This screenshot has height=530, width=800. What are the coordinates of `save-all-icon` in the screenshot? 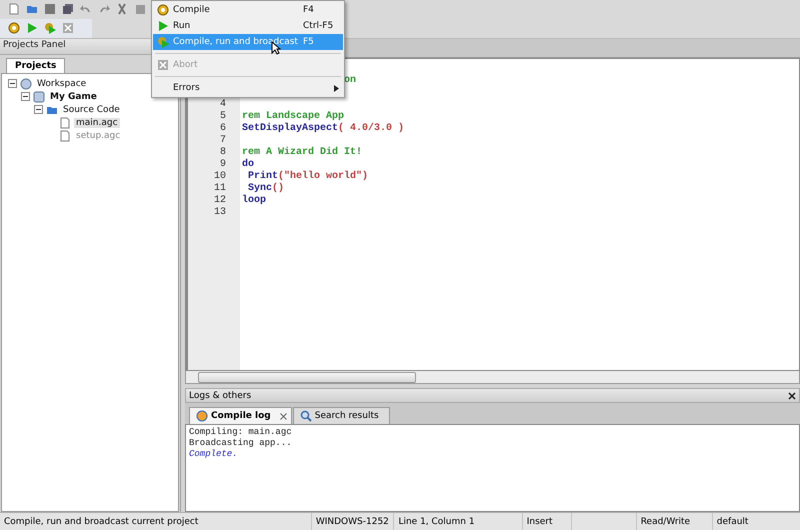 It's located at (68, 8).